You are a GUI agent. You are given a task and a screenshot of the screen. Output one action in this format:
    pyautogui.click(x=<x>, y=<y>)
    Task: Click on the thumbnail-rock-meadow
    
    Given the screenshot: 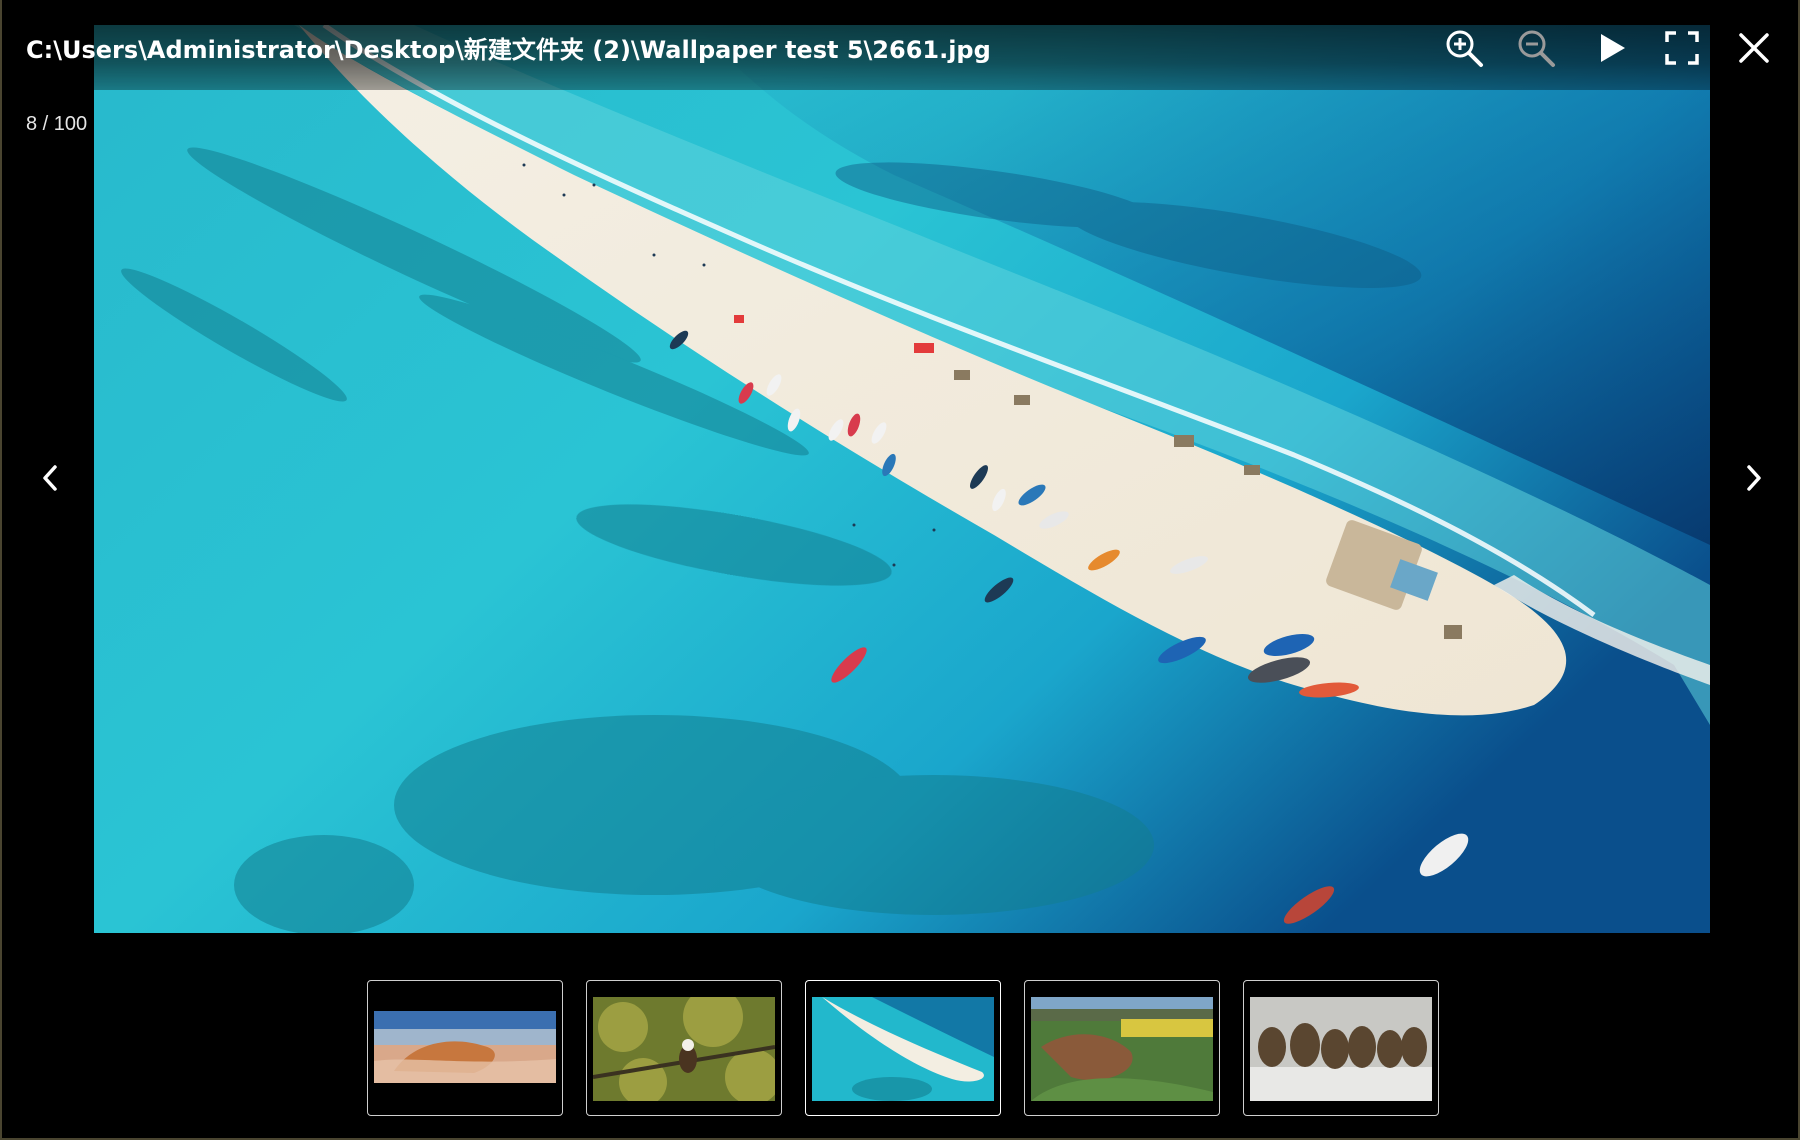 What is the action you would take?
    pyautogui.click(x=1122, y=1049)
    